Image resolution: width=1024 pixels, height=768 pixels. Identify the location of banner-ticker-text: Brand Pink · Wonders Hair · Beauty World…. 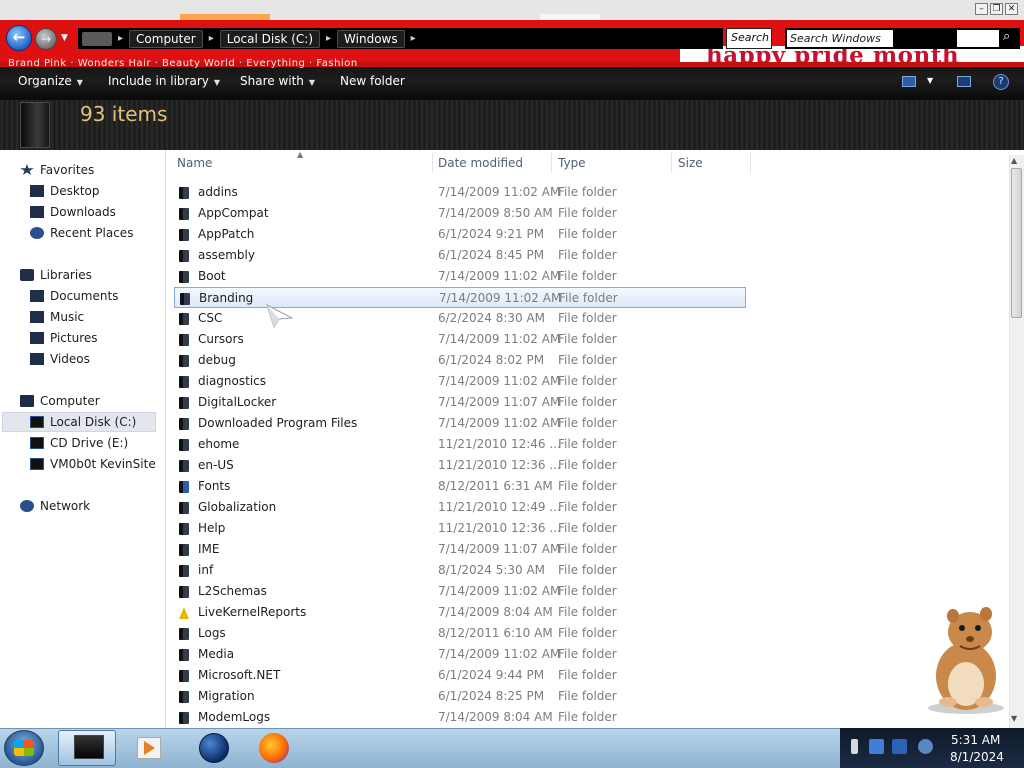
(183, 63).